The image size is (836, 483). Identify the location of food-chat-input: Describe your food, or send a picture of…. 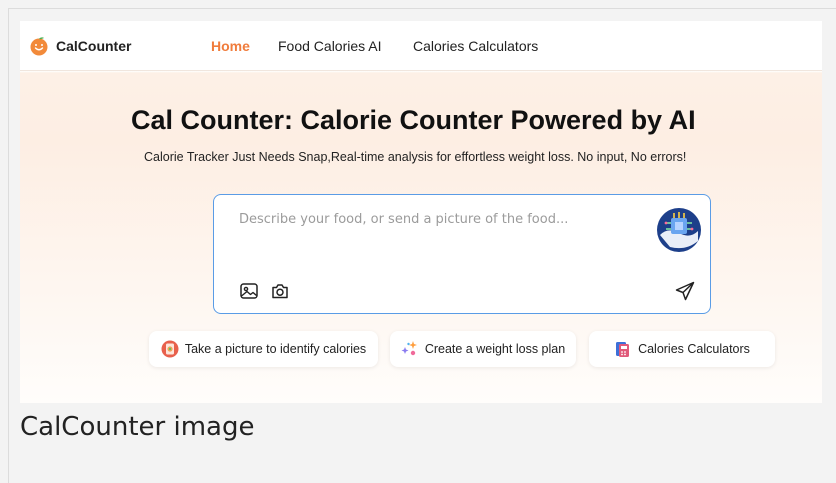
(462, 254).